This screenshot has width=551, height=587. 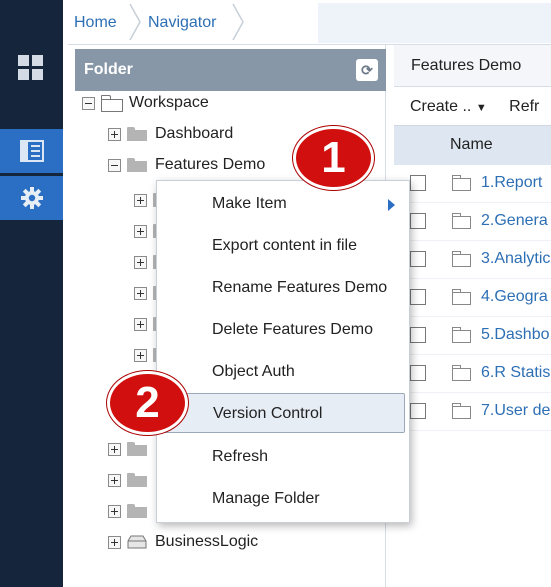 I want to click on open-folder-icon, so click(x=112, y=103).